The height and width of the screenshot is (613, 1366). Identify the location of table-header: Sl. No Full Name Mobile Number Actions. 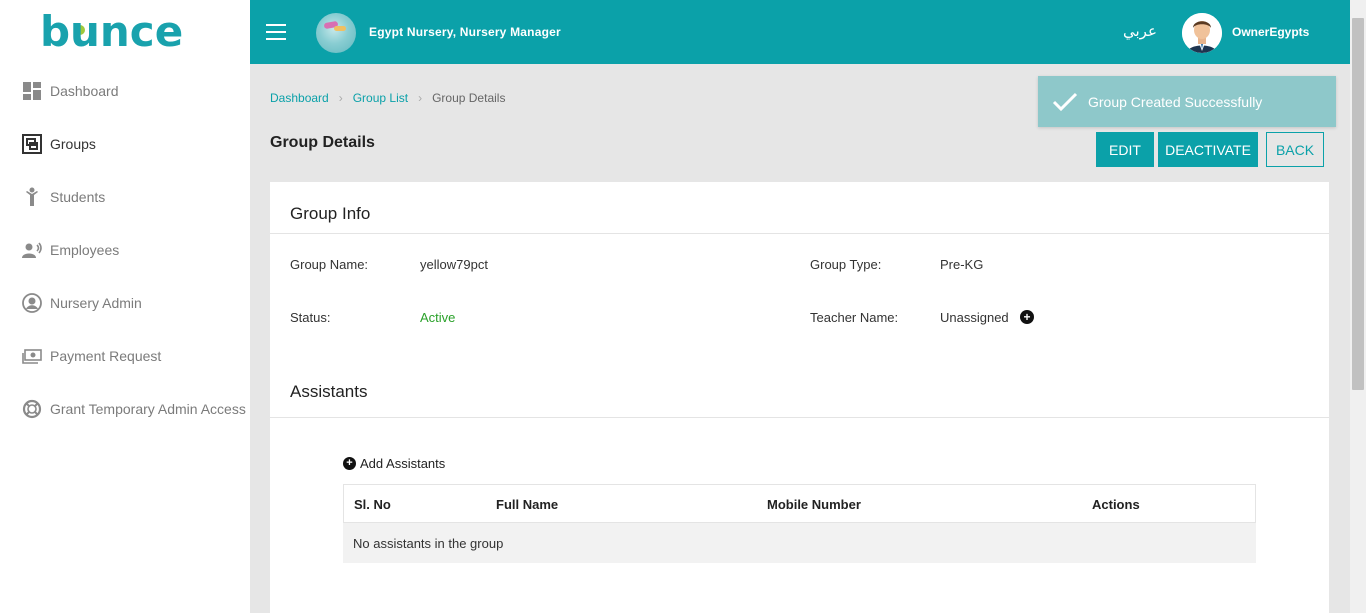
(799, 503).